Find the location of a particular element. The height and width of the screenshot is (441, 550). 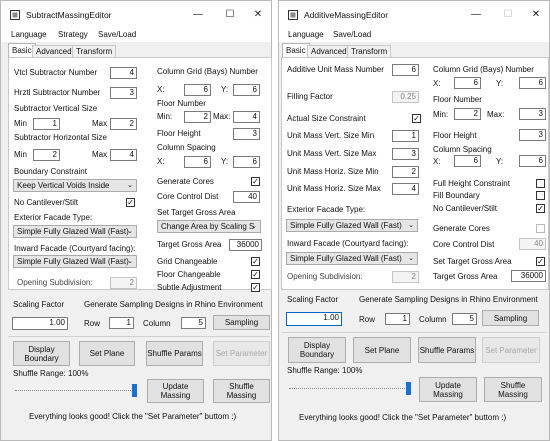

target-area-mode-select: Change Area by Scaling S ⌄ is located at coordinates (209, 226).